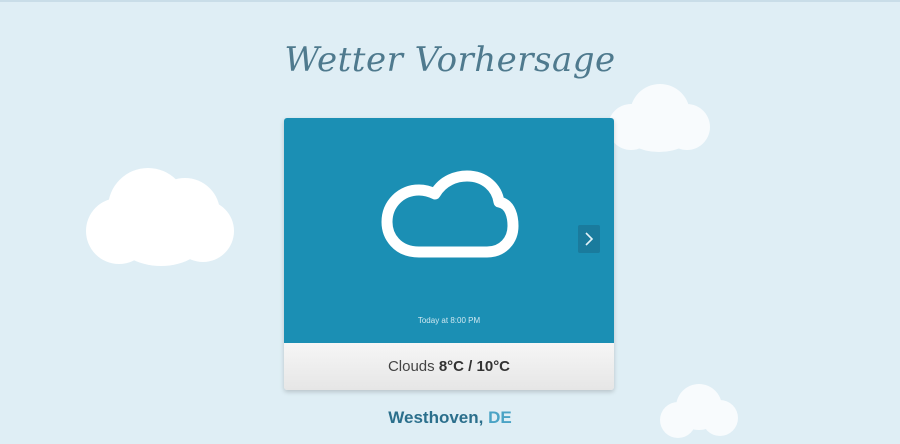 This screenshot has height=444, width=900. What do you see at coordinates (660, 120) in the screenshot?
I see `background-cloud-right-top` at bounding box center [660, 120].